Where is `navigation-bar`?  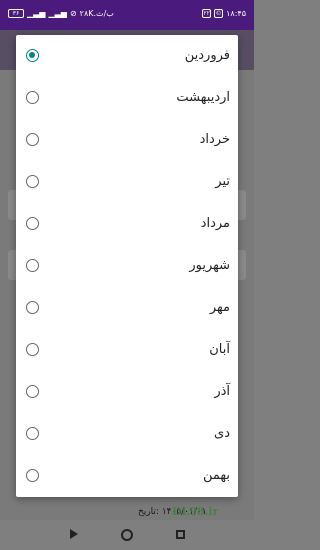 navigation-bar is located at coordinates (127, 535).